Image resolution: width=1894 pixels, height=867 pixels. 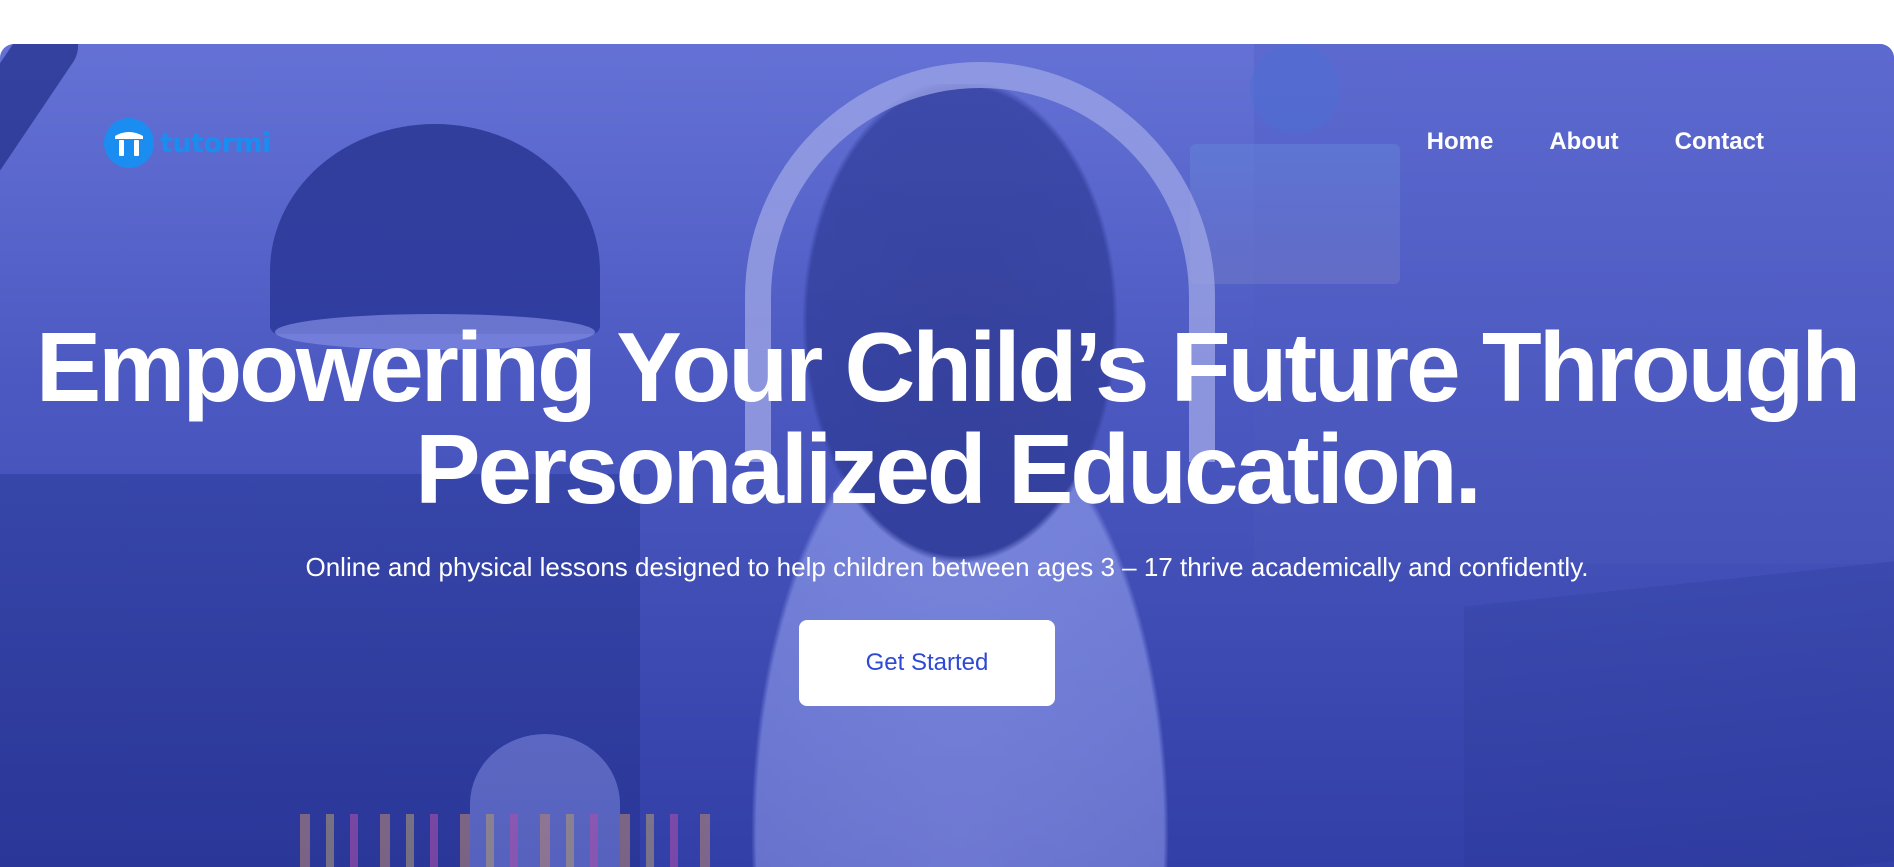 What do you see at coordinates (215, 143) in the screenshot?
I see `brand-name: tutormi` at bounding box center [215, 143].